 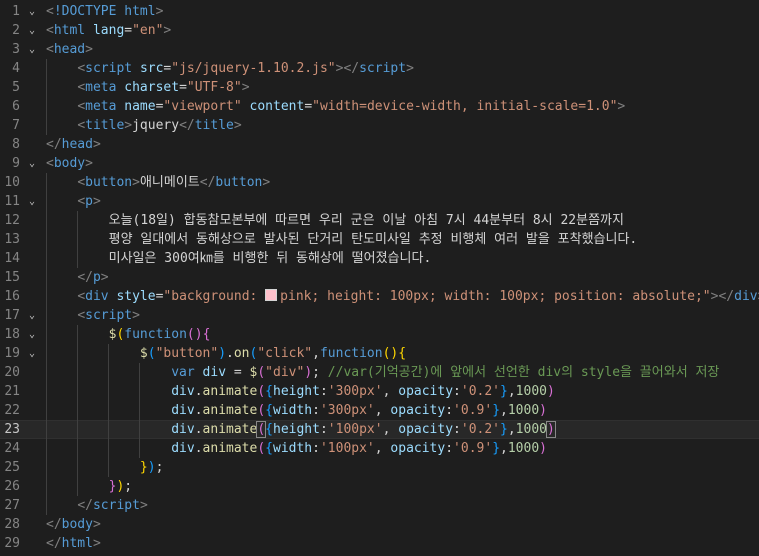 What do you see at coordinates (465, 106) in the screenshot?
I see `code-token: "width=device-width, initial-scale=1.0"` at bounding box center [465, 106].